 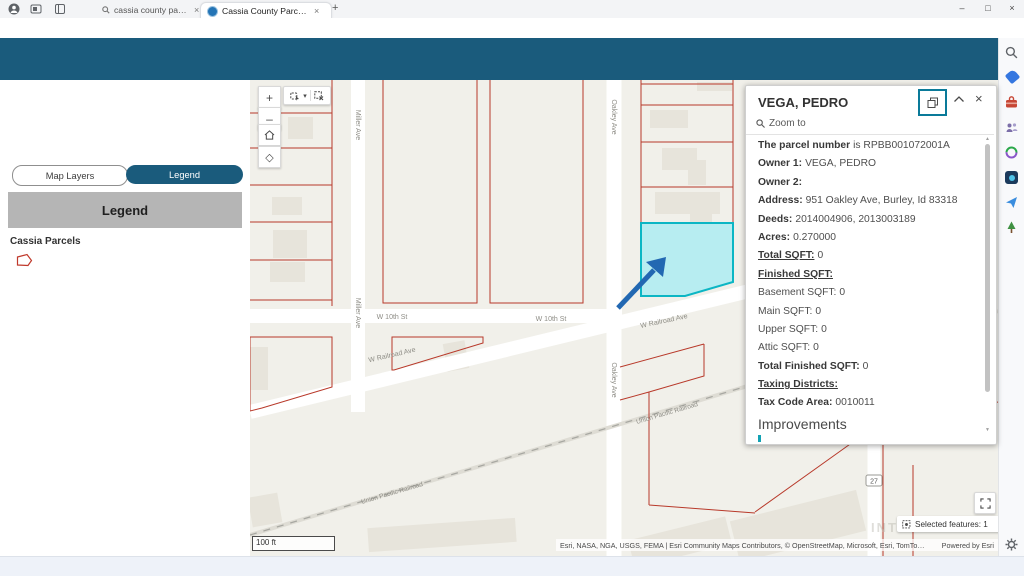 I want to click on popup-title: VEGA, PEDRO, so click(x=803, y=102).